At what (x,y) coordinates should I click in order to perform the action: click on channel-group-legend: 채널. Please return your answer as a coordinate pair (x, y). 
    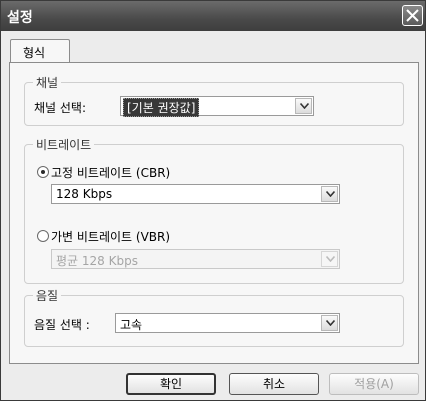
    Looking at the image, I should click on (47, 82).